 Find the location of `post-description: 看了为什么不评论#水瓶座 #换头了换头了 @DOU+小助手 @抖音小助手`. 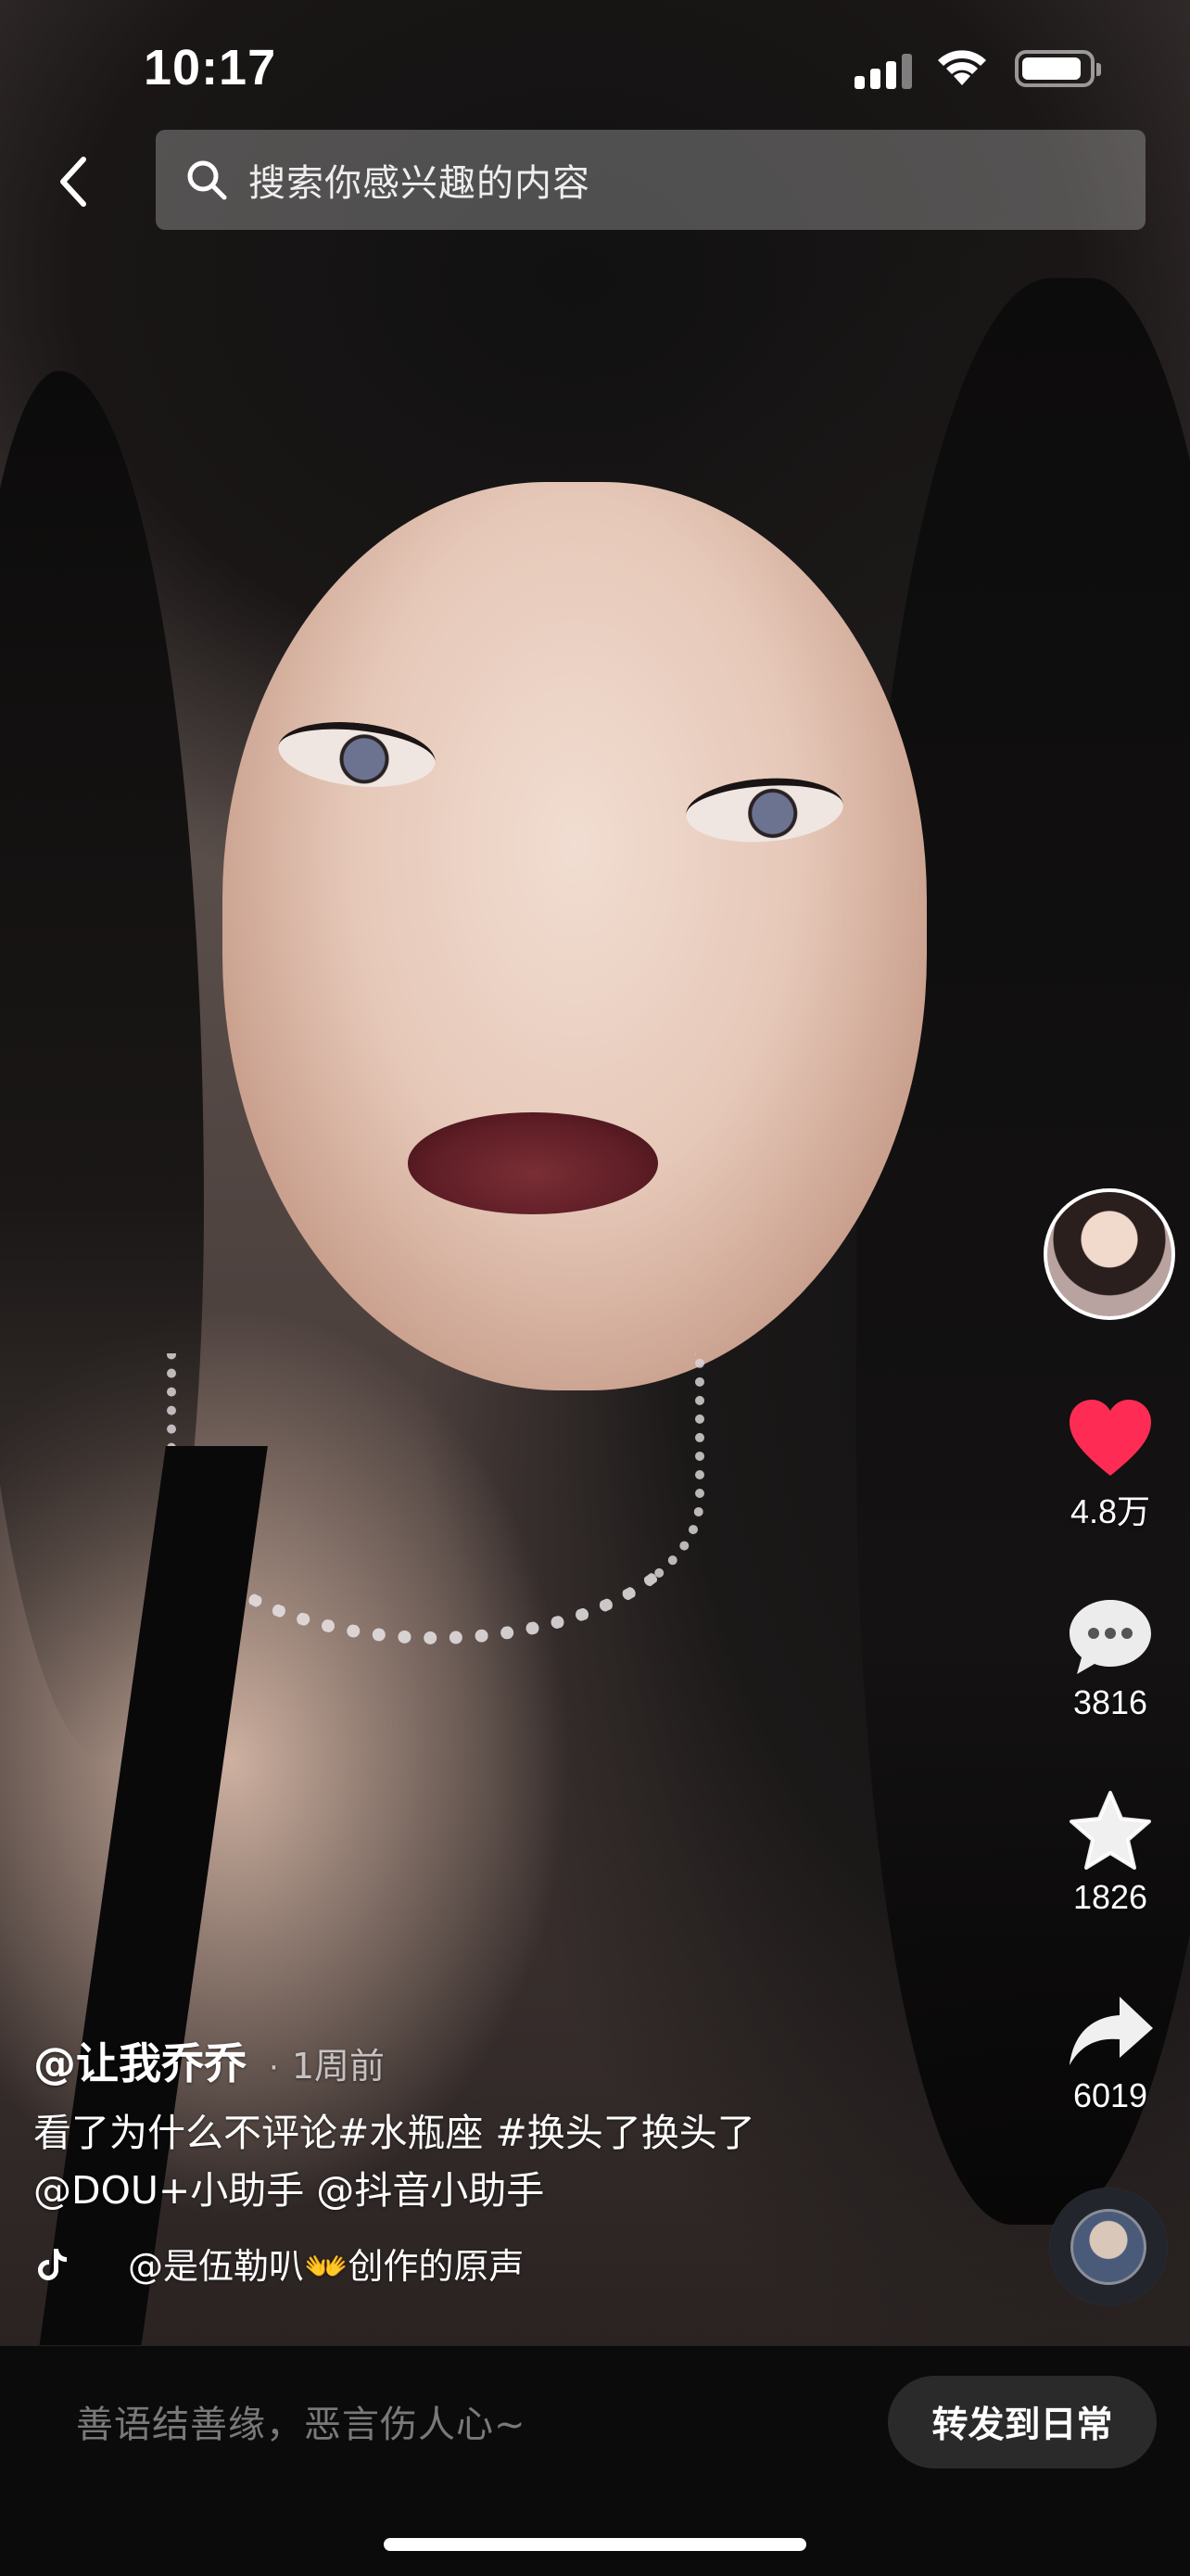

post-description: 看了为什么不评论#水瓶座 #换头了换头了 @DOU+小助手 @抖音小助手 is located at coordinates (515, 2161).